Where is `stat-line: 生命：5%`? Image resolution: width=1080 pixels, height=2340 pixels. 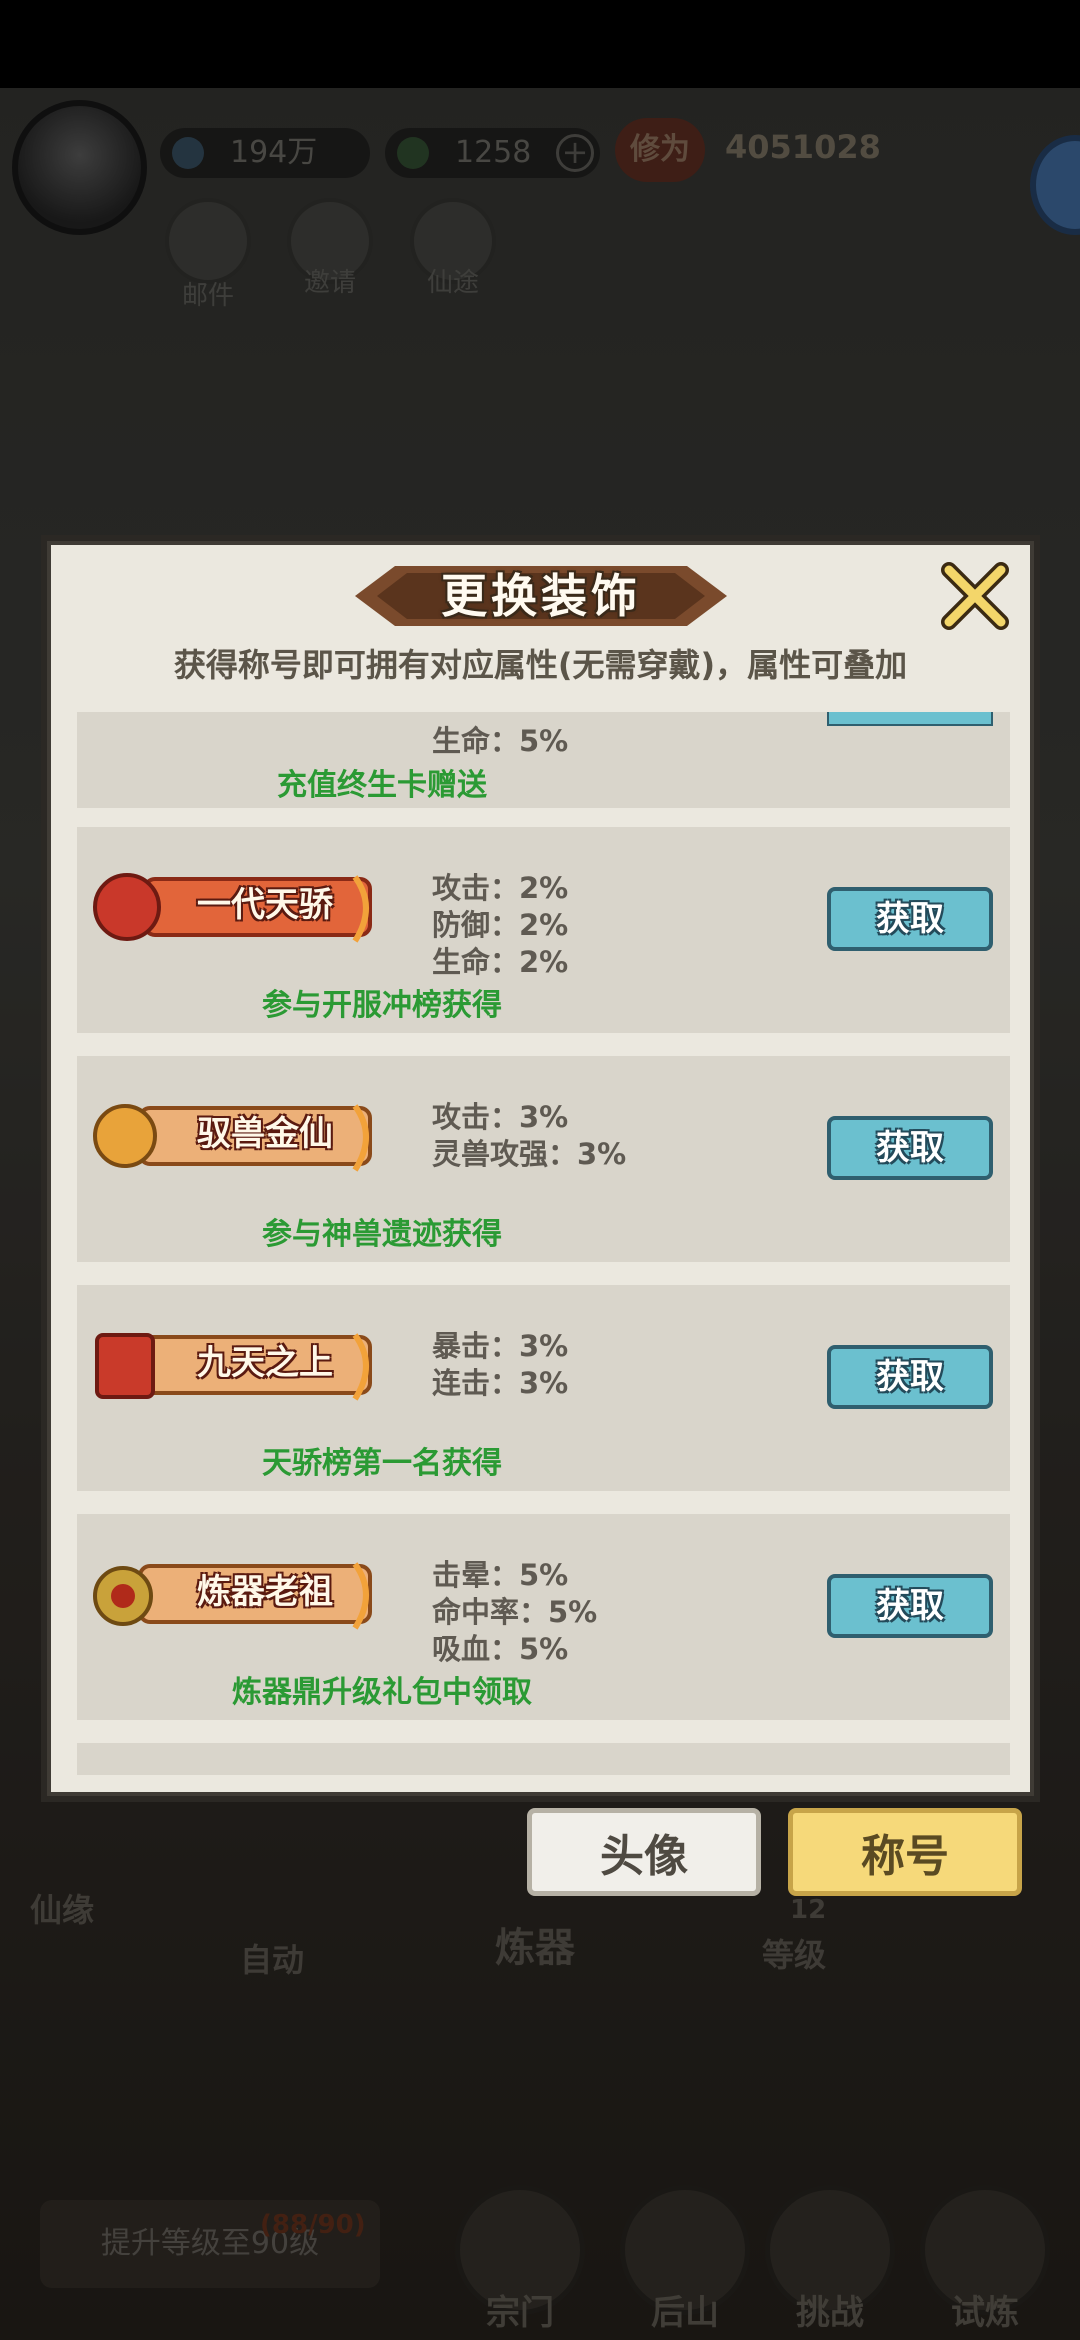
stat-line: 生命：5% is located at coordinates (500, 741).